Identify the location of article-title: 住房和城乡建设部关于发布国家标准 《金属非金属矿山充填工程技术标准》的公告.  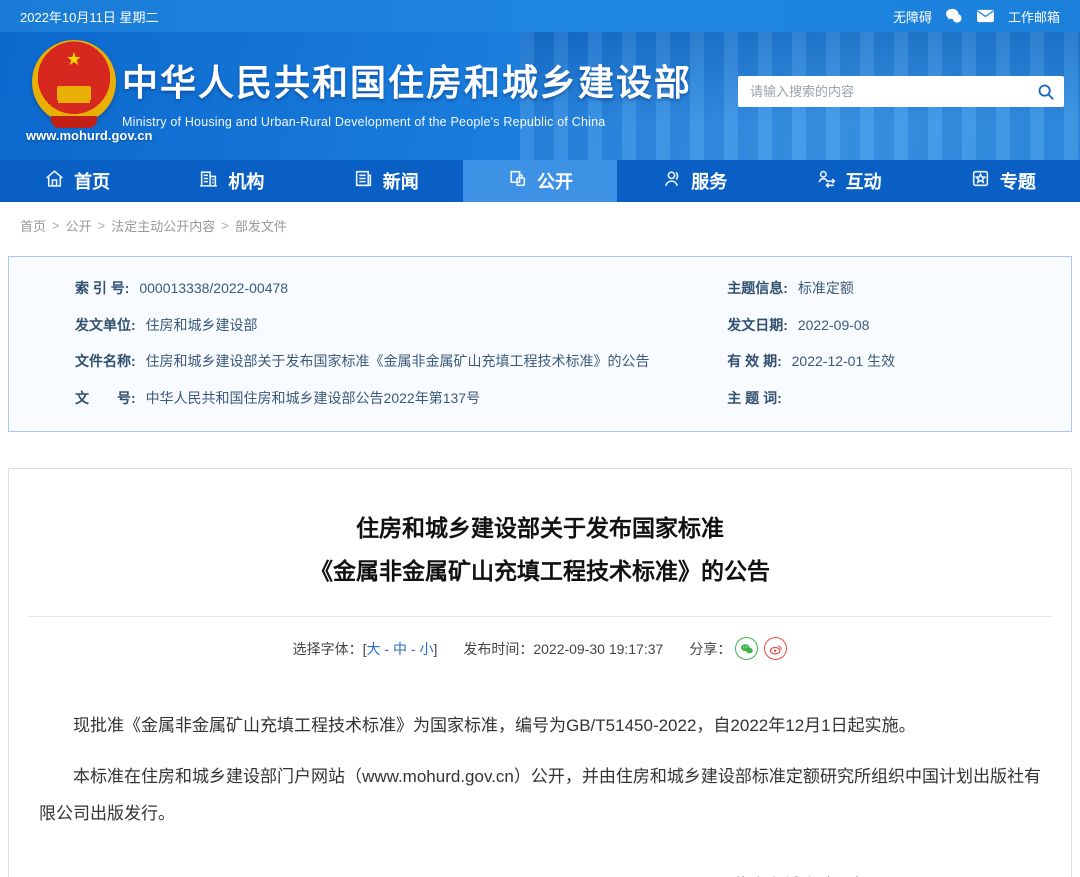
(540, 549).